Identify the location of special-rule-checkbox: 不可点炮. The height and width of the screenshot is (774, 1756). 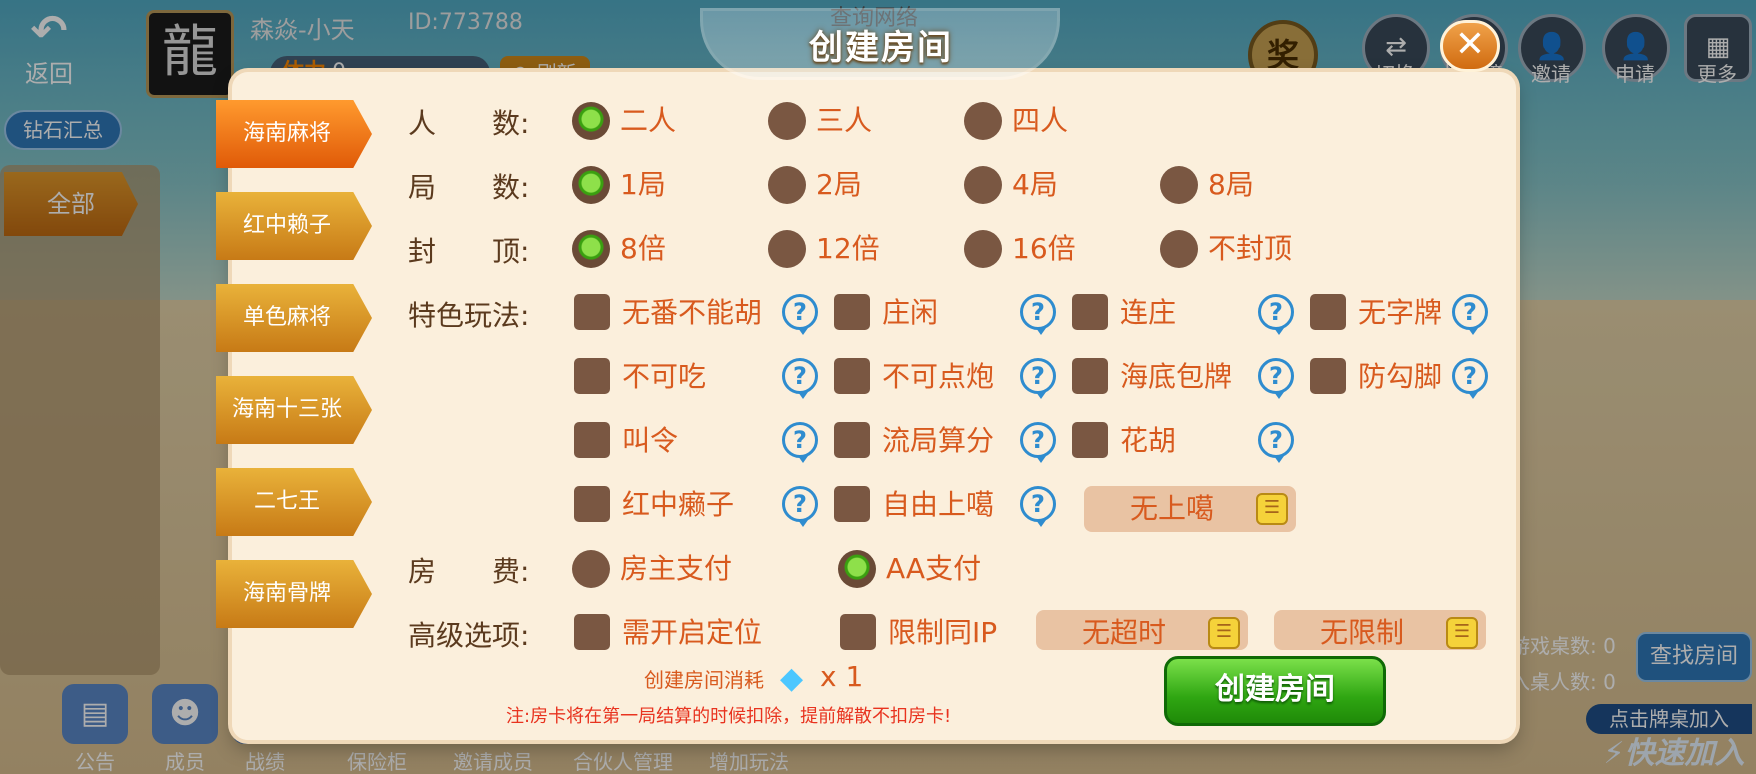
(934, 378).